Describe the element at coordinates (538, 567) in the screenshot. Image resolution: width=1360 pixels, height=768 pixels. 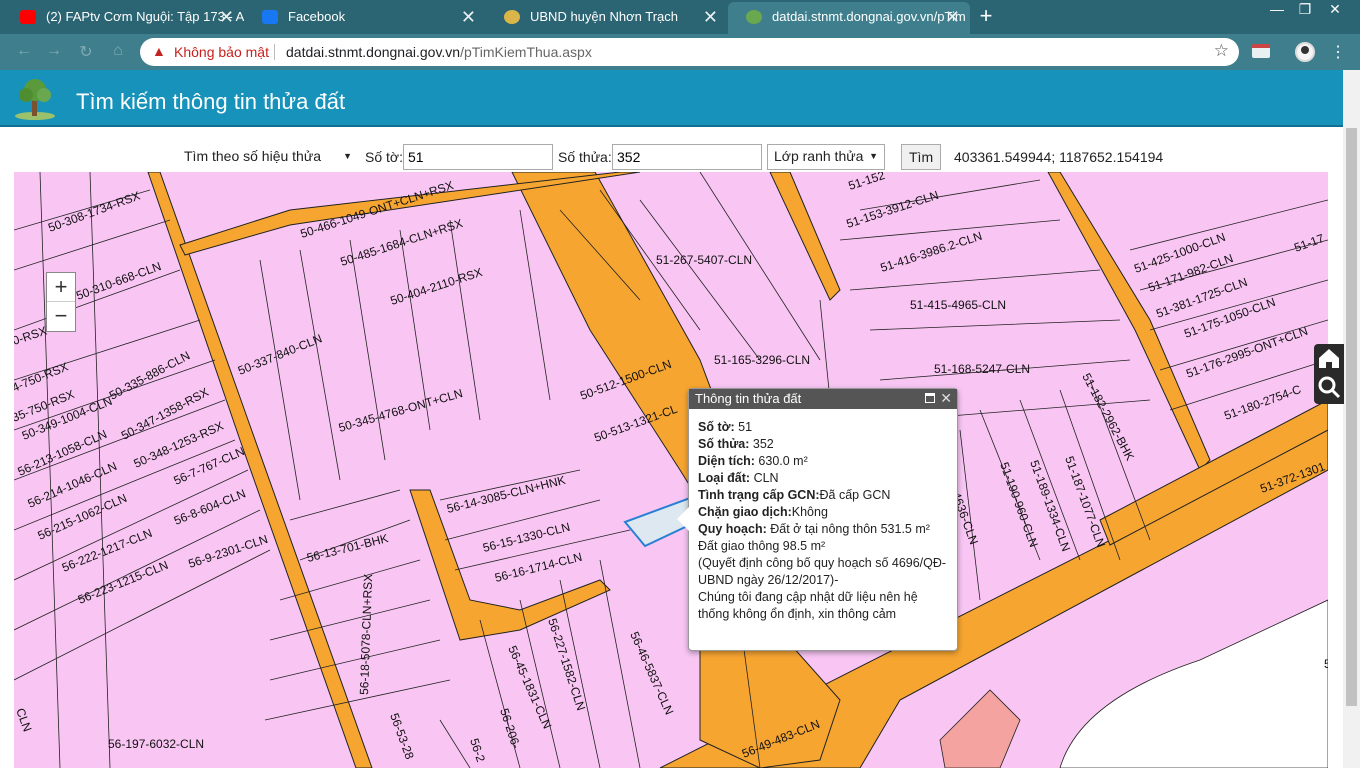
I see `parcel-label: 56-16-1714-CLN` at that location.